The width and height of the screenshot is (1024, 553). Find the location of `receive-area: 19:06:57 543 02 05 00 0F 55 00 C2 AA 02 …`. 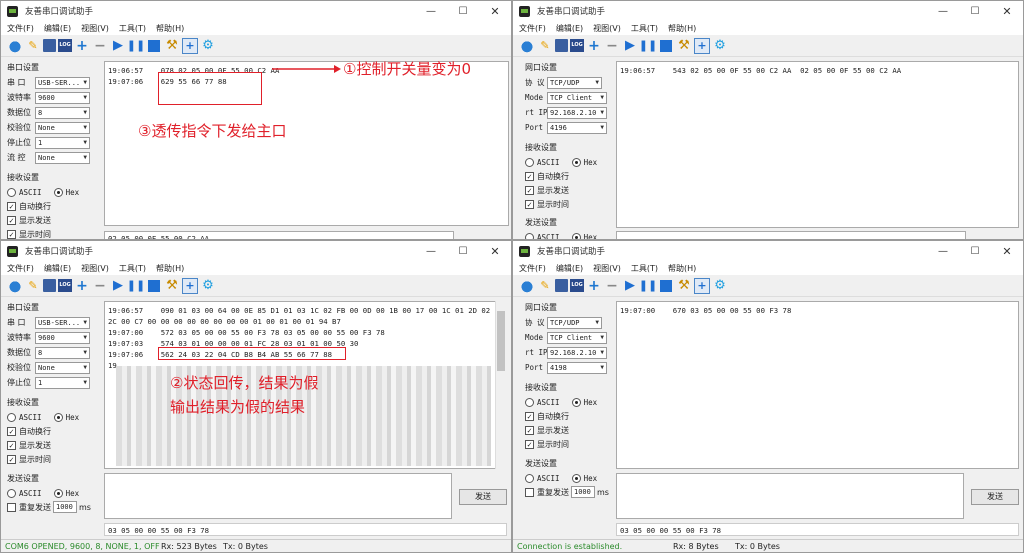

receive-area: 19:06:57 543 02 05 00 0F 55 00 C2 AA 02 … is located at coordinates (817, 144).